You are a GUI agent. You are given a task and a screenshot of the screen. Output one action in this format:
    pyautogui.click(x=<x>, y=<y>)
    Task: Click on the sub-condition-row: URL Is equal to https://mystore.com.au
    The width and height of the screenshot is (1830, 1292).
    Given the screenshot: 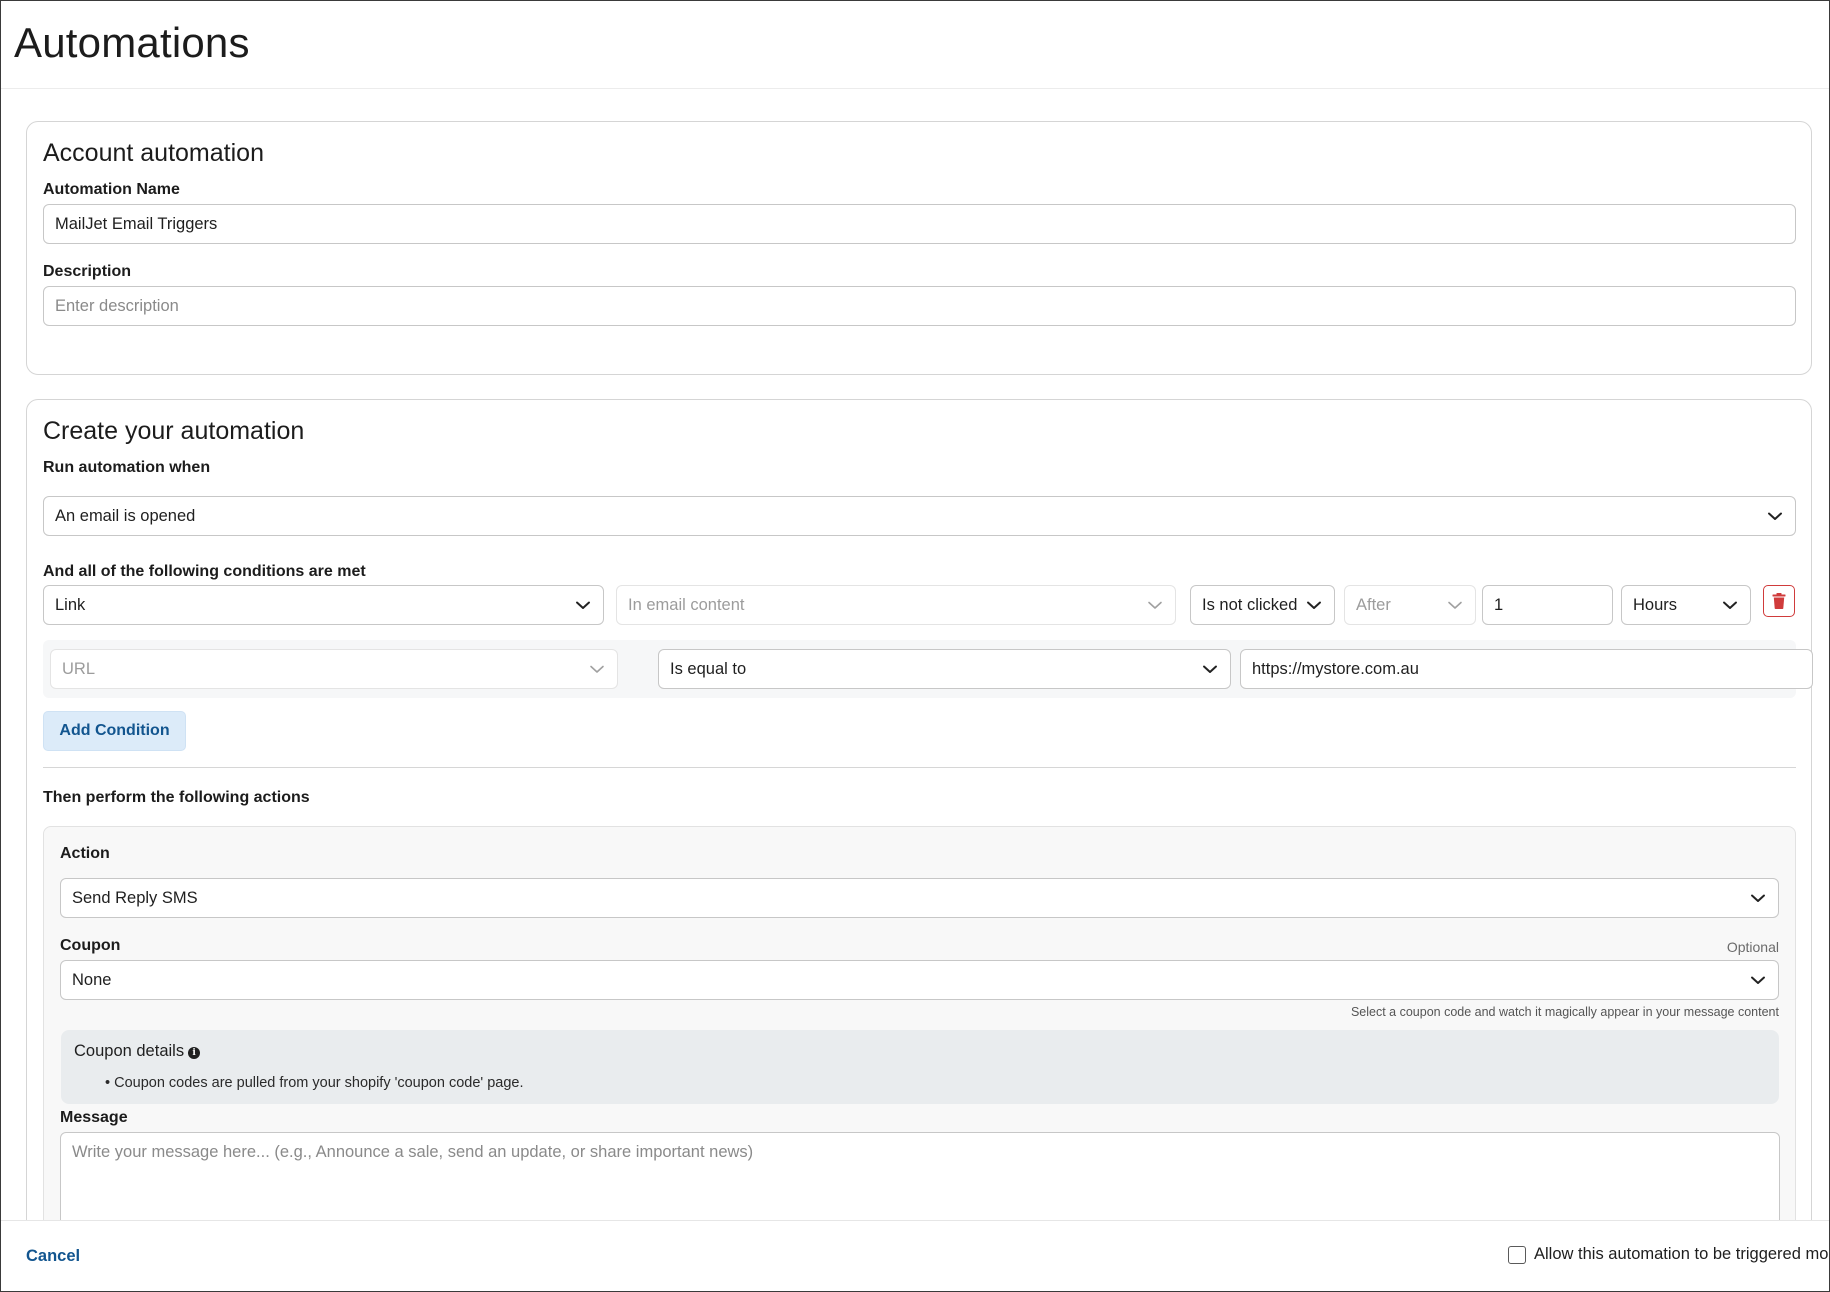 What is the action you would take?
    pyautogui.click(x=928, y=669)
    